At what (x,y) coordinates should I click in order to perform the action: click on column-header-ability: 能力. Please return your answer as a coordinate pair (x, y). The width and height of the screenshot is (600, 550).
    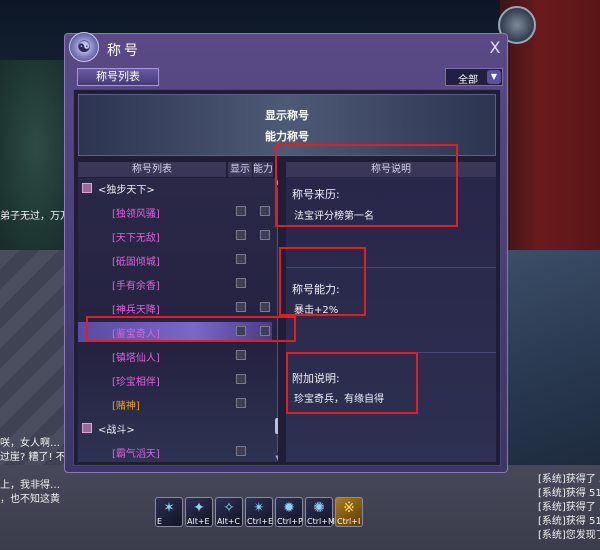
    Looking at the image, I should click on (263, 169).